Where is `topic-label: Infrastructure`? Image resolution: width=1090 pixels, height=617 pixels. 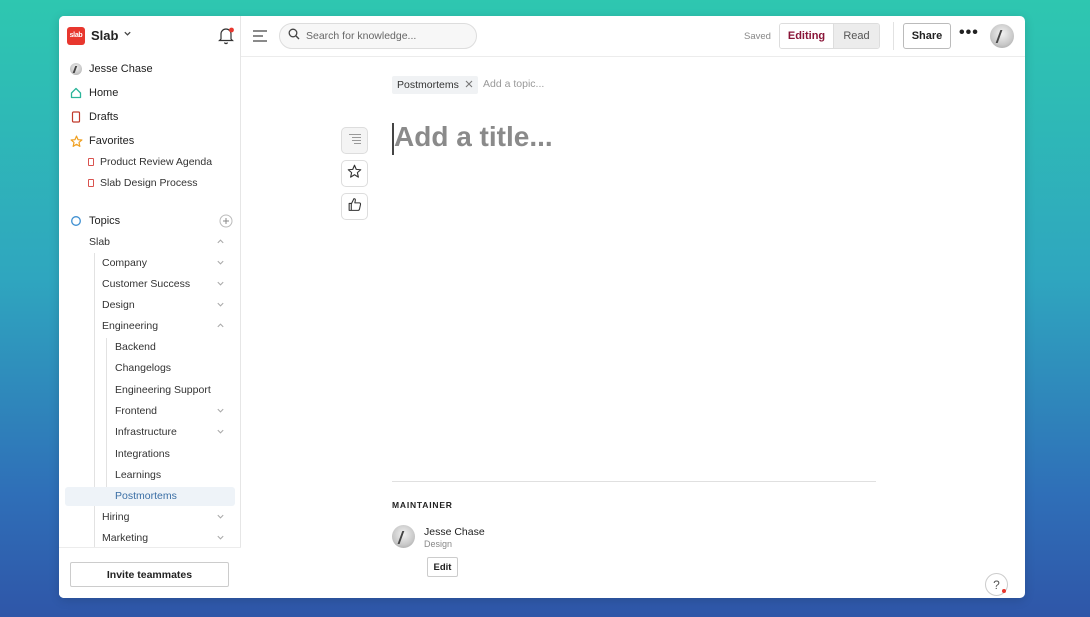 topic-label: Infrastructure is located at coordinates (146, 432).